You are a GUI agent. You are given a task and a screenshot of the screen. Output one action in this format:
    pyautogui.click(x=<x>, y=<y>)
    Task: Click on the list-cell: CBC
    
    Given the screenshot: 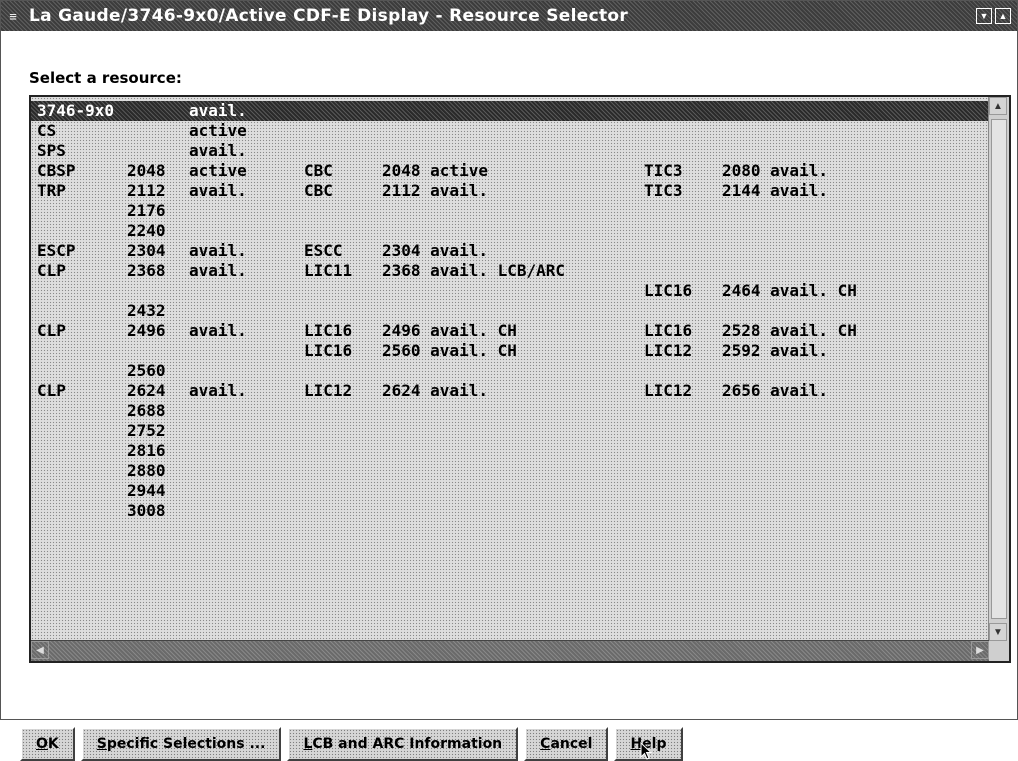 What is the action you would take?
    pyautogui.click(x=318, y=170)
    